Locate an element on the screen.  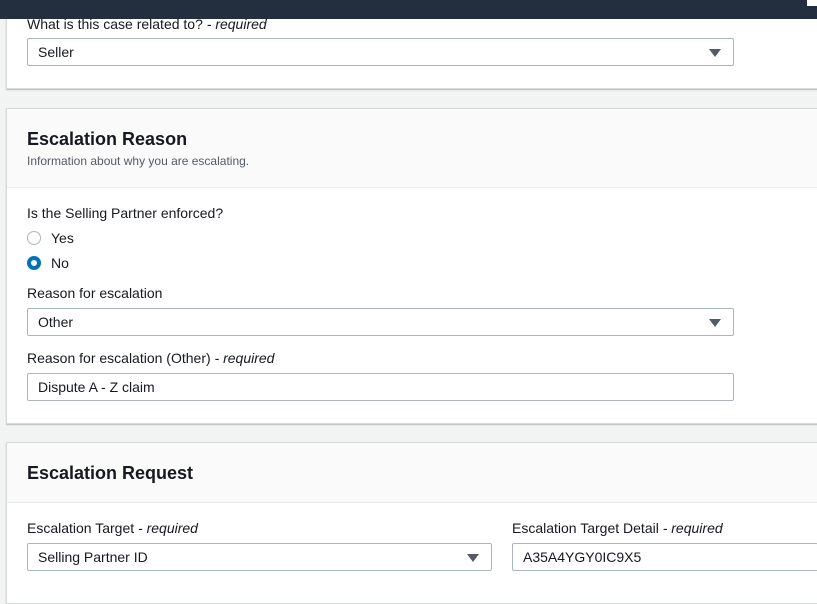
reason-other-input: Dispute A - Z claim is located at coordinates (380, 387).